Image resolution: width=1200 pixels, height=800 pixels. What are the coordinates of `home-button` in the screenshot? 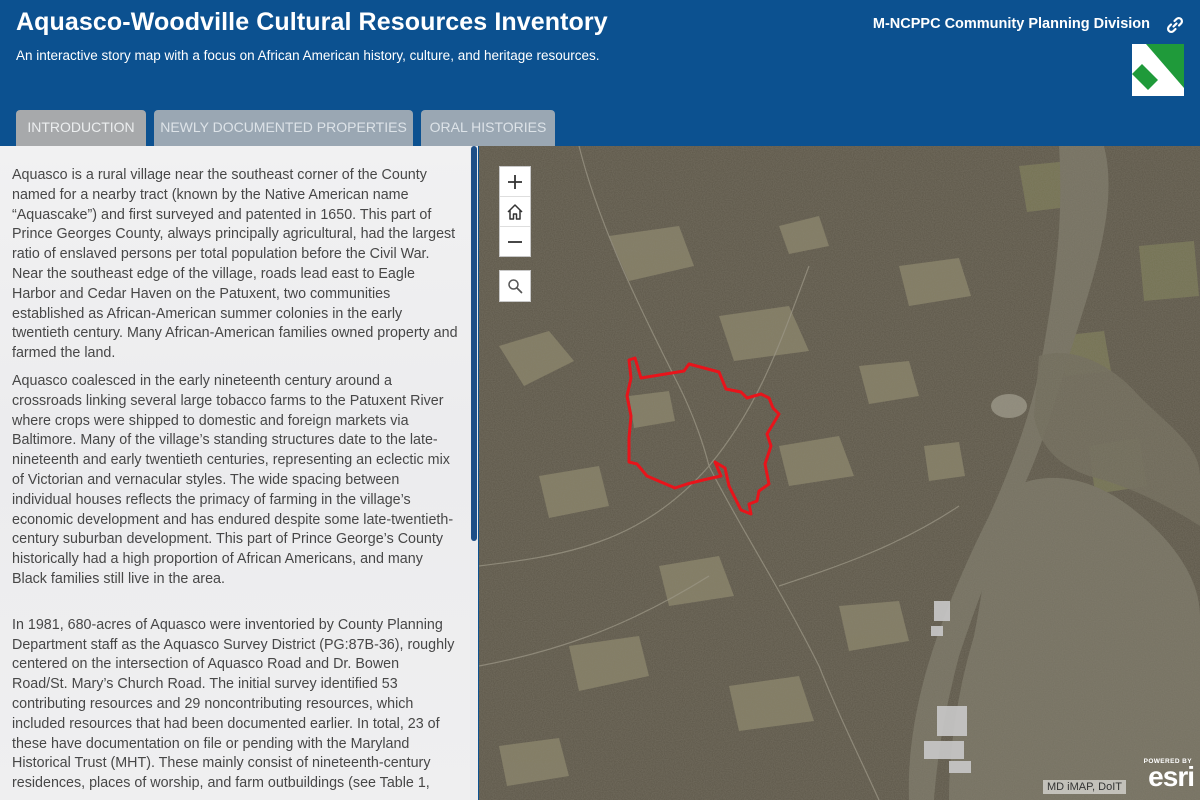 It's located at (515, 212).